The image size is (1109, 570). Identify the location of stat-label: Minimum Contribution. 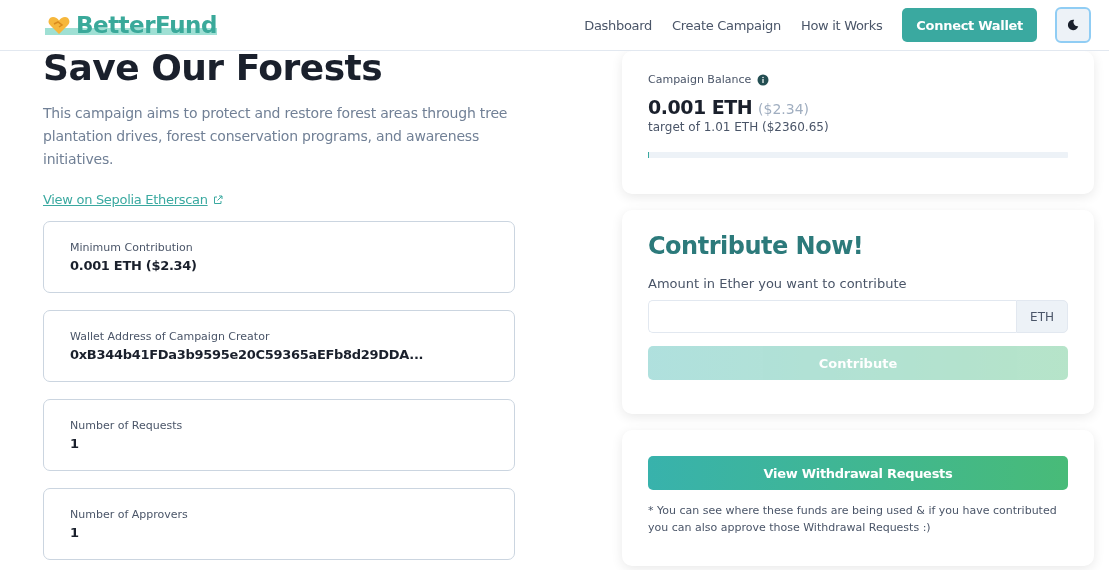
(132, 247).